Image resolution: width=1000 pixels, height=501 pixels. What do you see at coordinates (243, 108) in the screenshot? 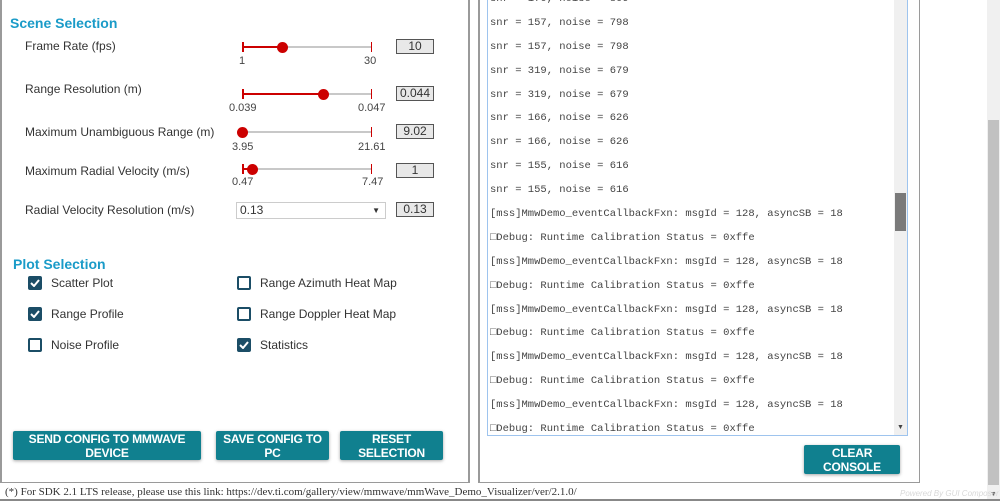
I see `range-resolution-min-label: 0.039` at bounding box center [243, 108].